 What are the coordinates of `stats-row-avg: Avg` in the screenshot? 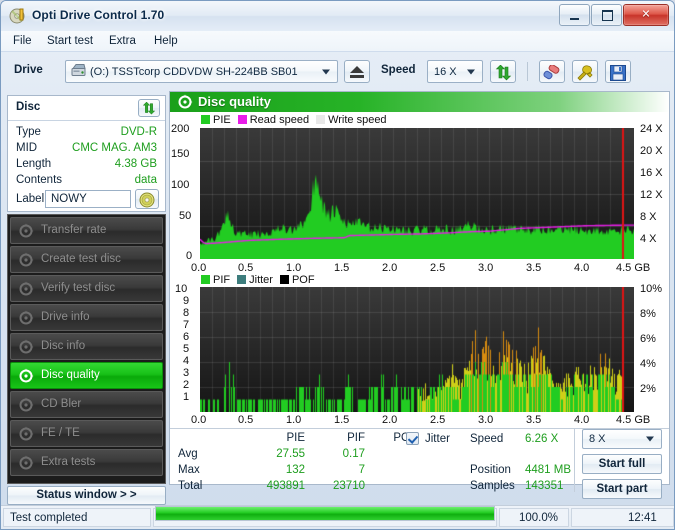 It's located at (188, 454).